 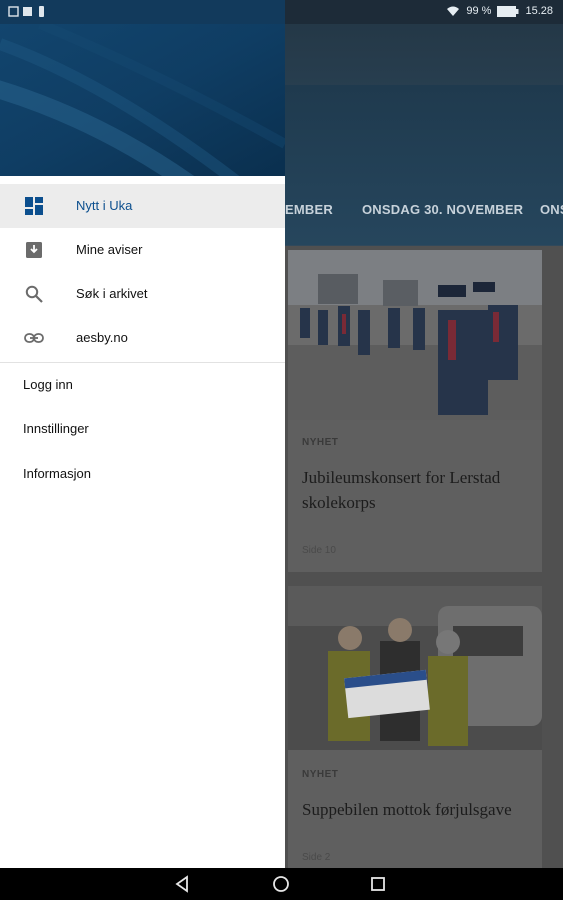 What do you see at coordinates (104, 205) in the screenshot?
I see `drawer-item-label: Nytt i Uka` at bounding box center [104, 205].